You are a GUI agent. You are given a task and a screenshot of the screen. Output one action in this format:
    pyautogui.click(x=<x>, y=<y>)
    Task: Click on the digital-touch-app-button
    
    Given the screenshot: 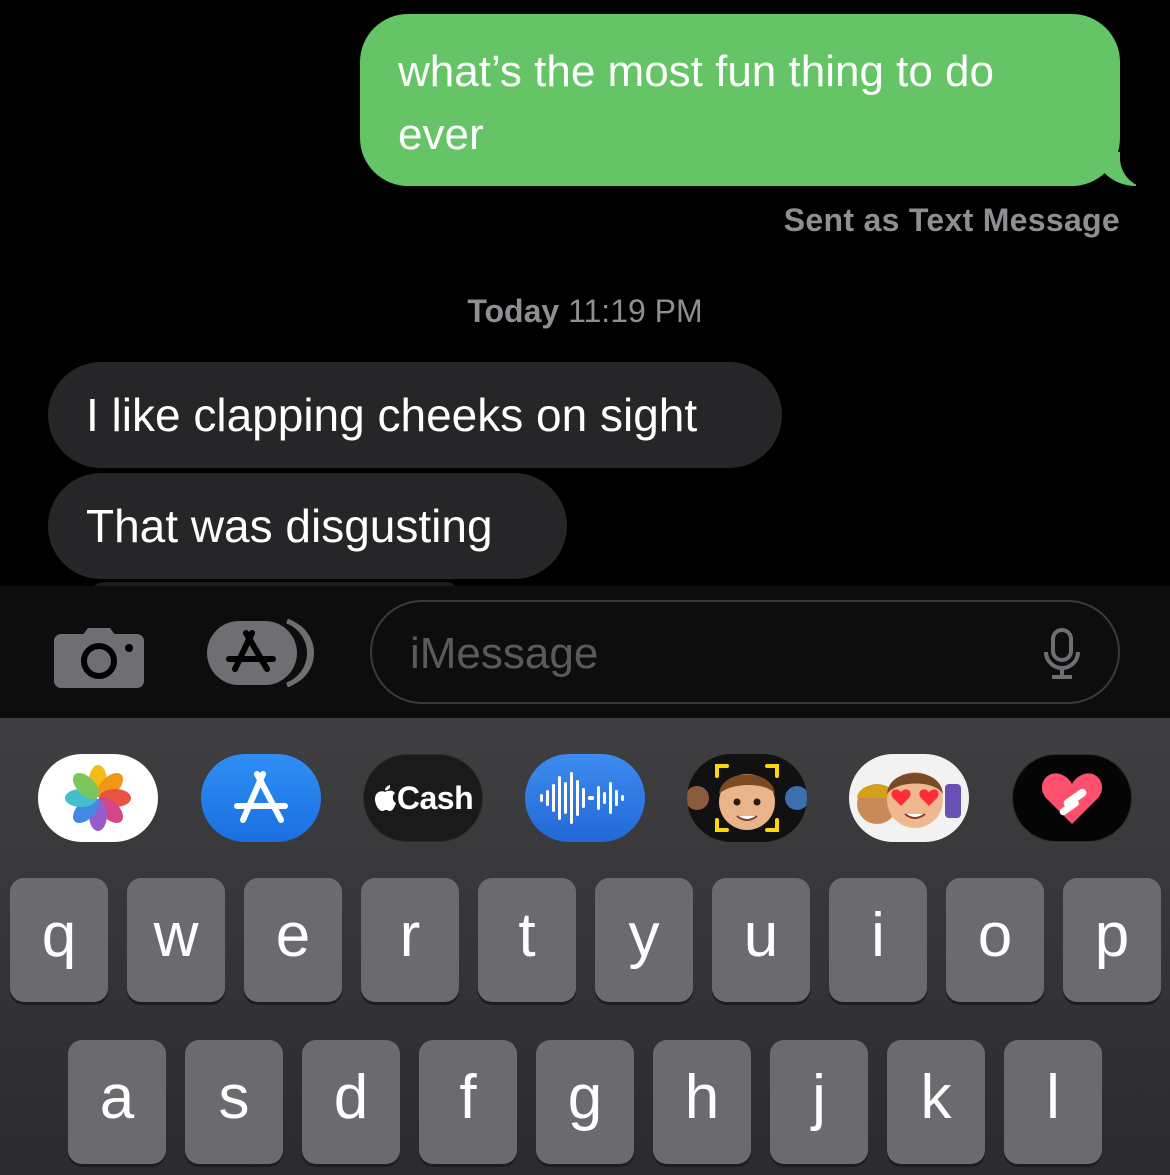 What is the action you would take?
    pyautogui.click(x=1072, y=798)
    